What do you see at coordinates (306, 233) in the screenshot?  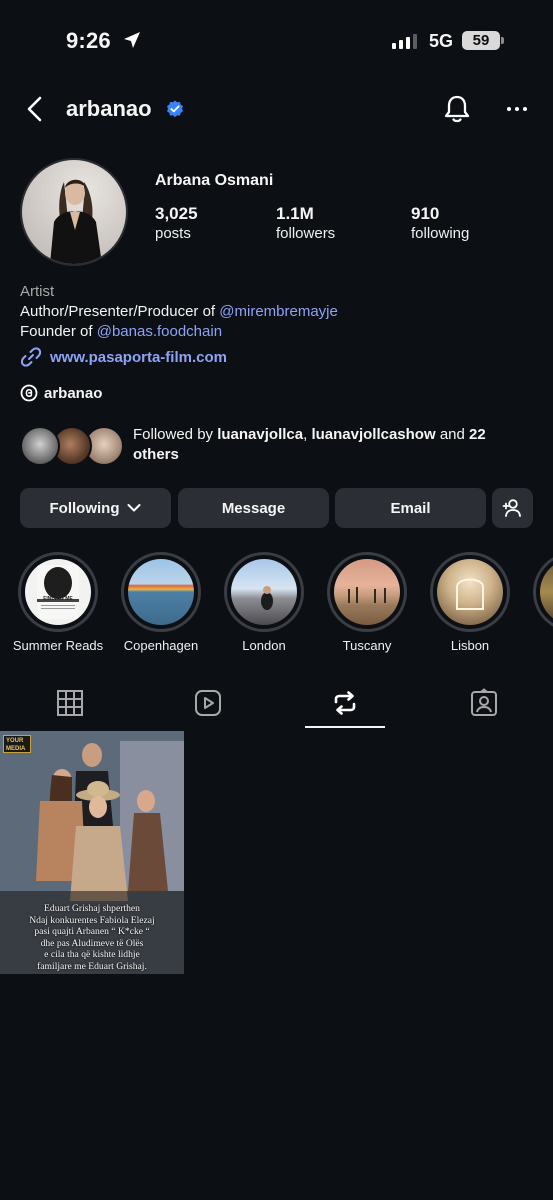 I see `followers-label: followers` at bounding box center [306, 233].